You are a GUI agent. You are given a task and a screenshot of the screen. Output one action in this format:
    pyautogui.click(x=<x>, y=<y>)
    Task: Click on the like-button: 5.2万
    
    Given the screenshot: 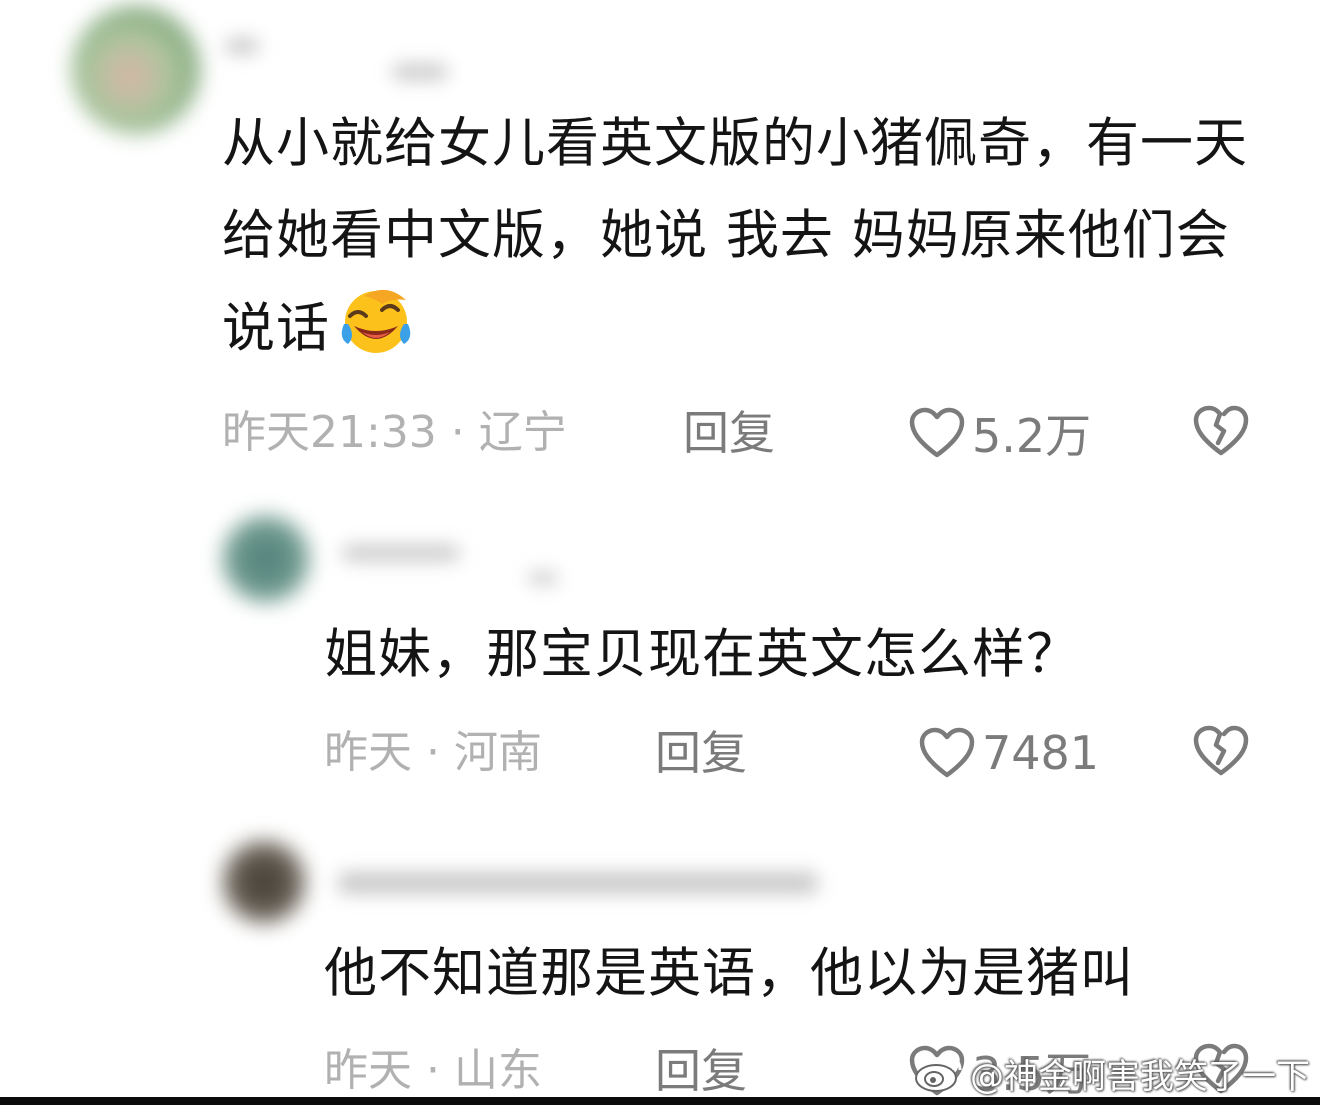 What is the action you would take?
    pyautogui.click(x=999, y=433)
    